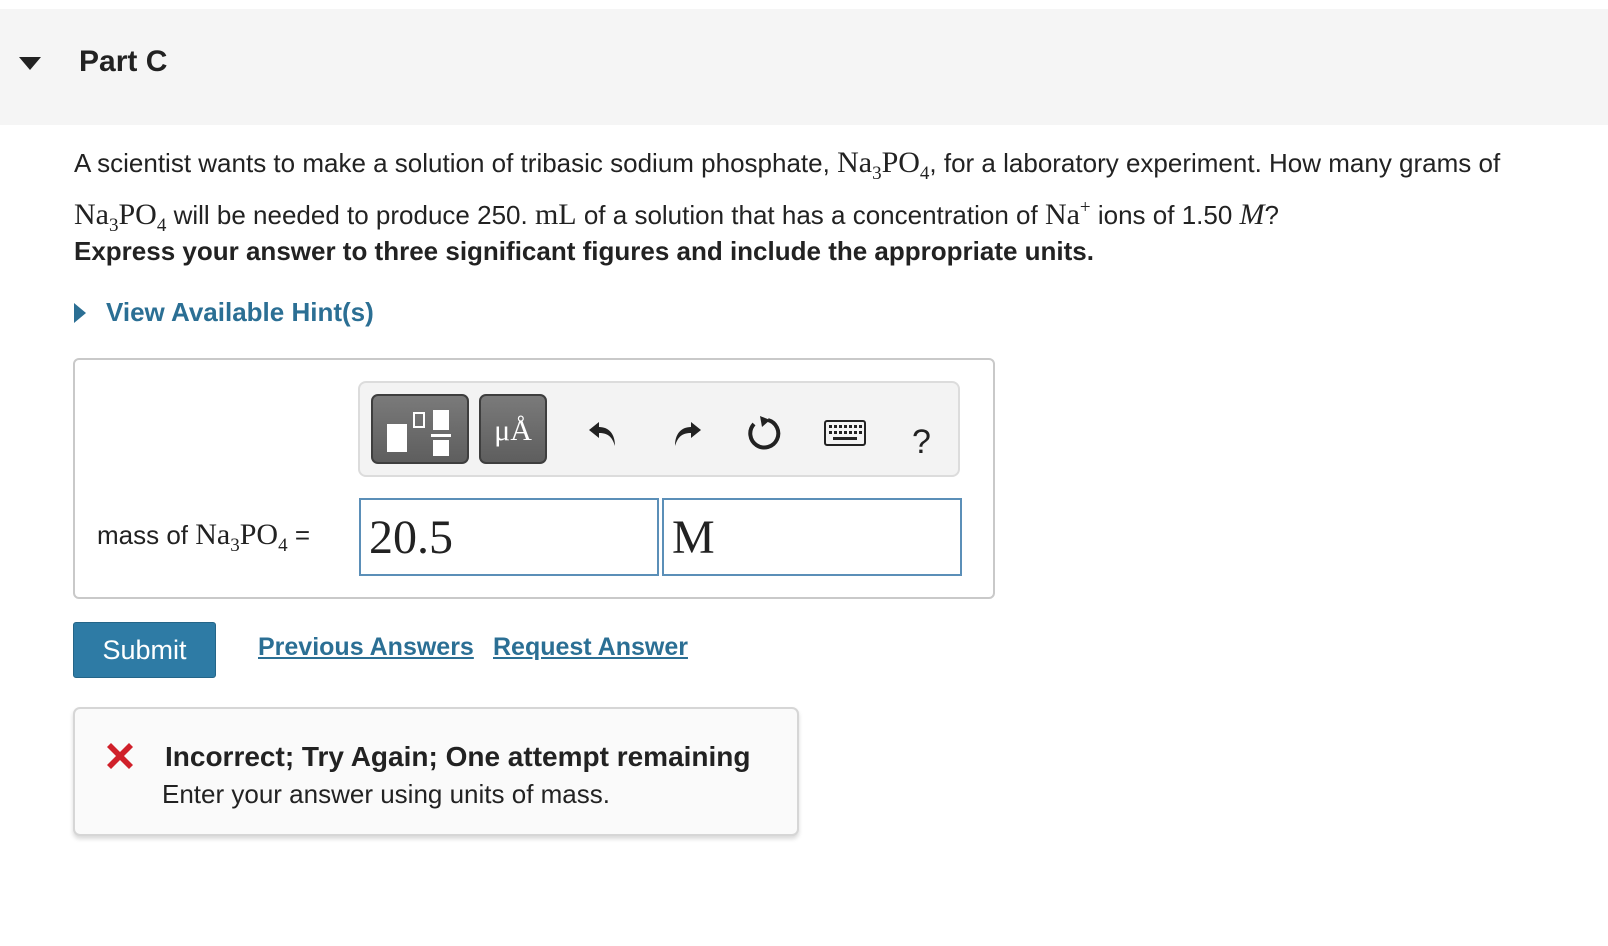 This screenshot has width=1608, height=946. I want to click on error-x-icon, so click(120, 756).